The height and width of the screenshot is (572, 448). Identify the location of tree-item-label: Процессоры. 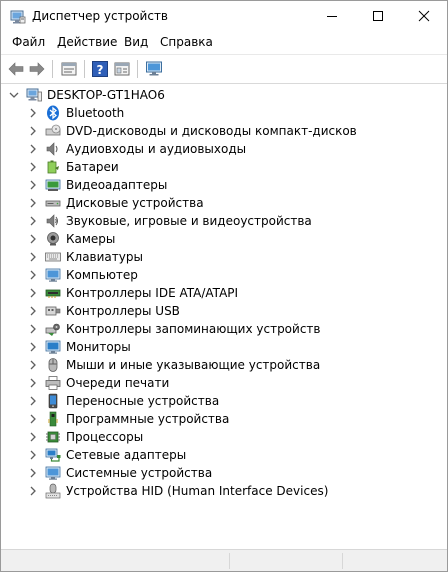
(105, 437).